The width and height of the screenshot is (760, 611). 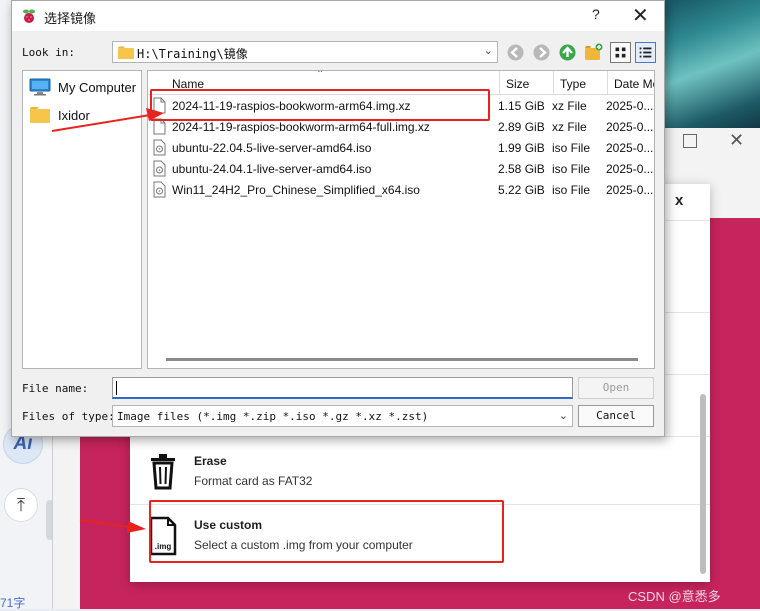 I want to click on new-folder-icon, so click(x=593, y=52).